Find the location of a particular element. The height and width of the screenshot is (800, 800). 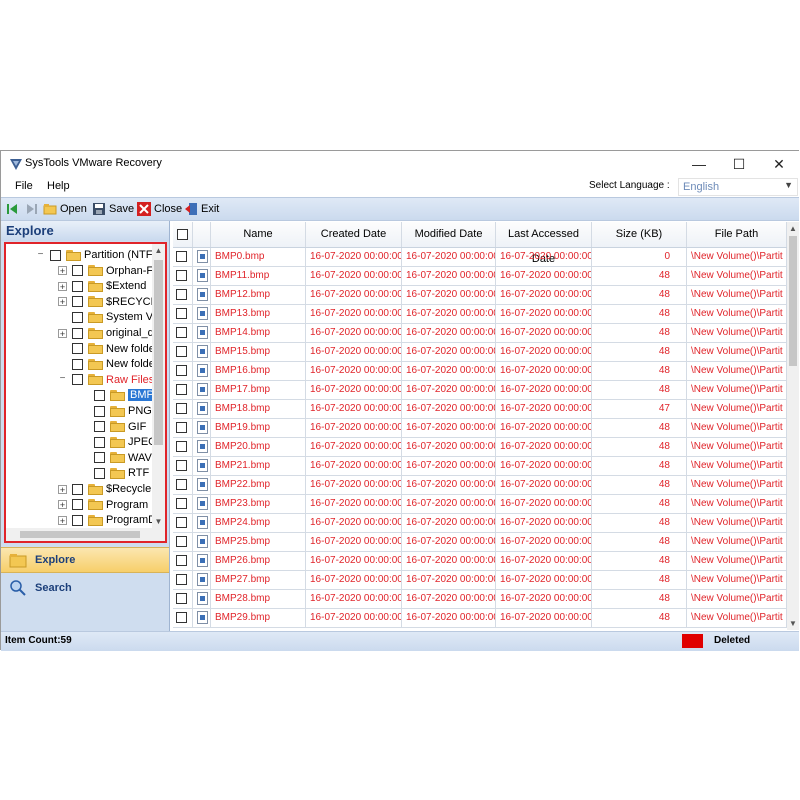

grid-vertical-scrollbar: ▲ ▼ is located at coordinates (793, 426).